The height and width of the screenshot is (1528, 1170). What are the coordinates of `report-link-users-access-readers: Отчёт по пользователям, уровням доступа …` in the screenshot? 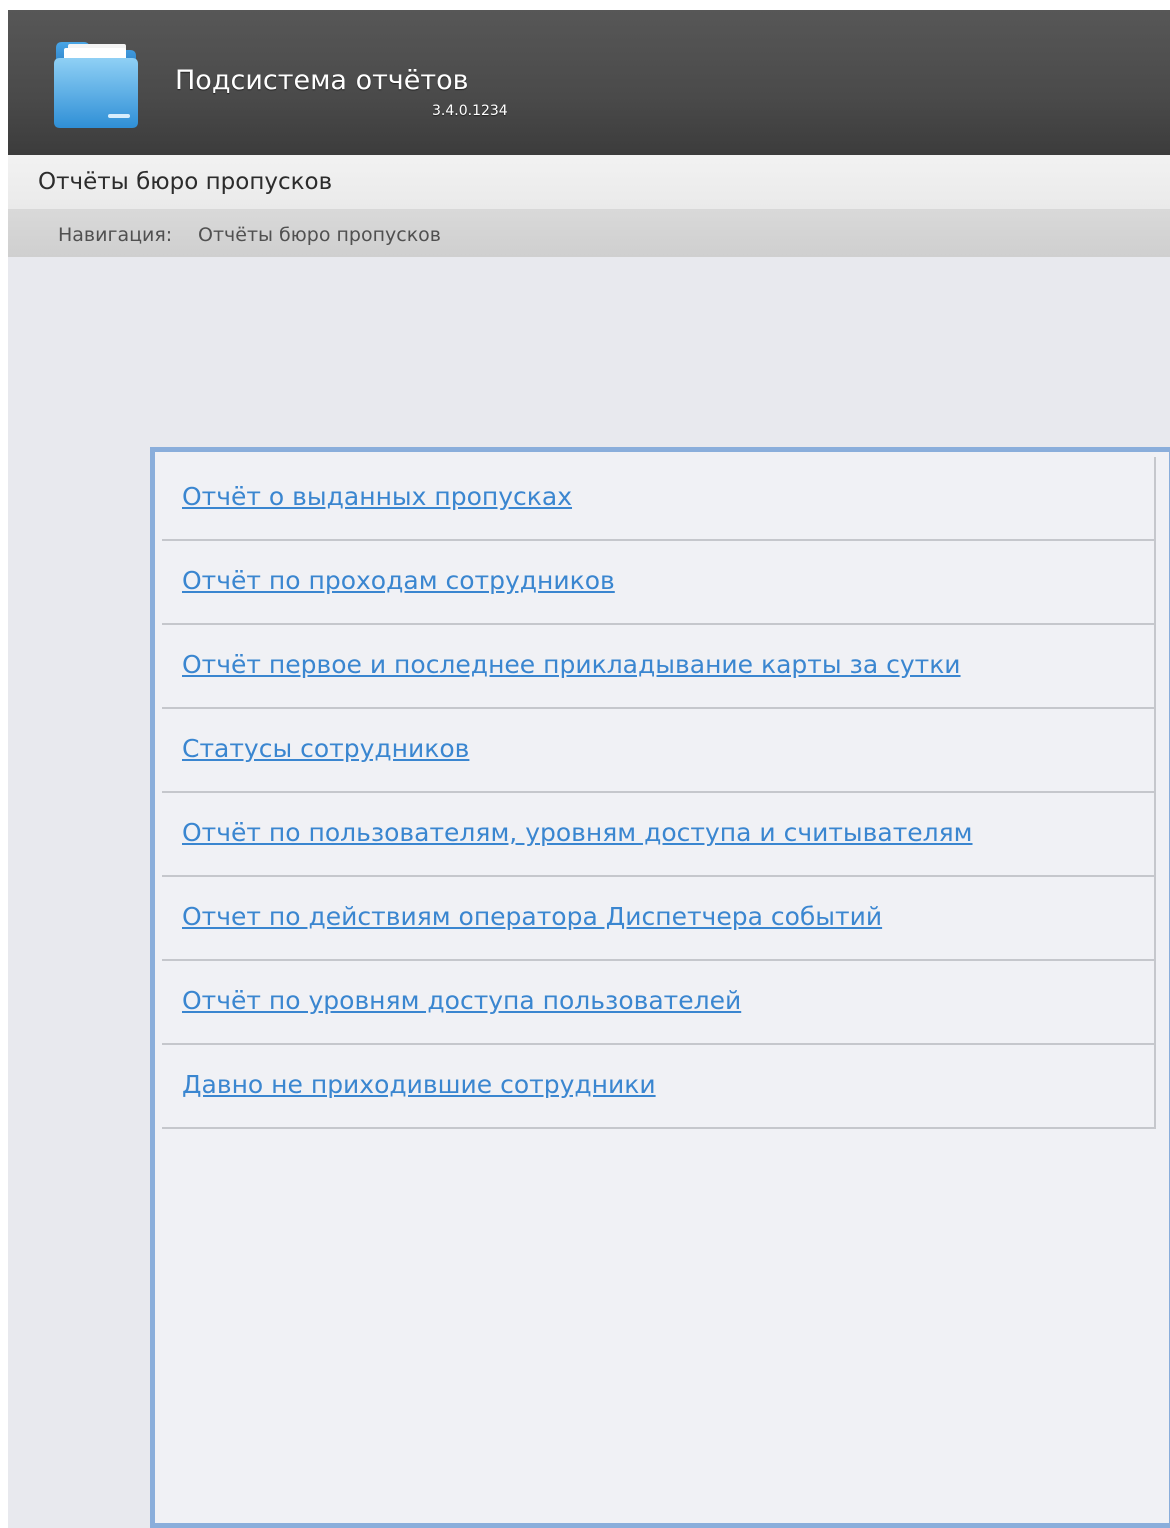 It's located at (577, 832).